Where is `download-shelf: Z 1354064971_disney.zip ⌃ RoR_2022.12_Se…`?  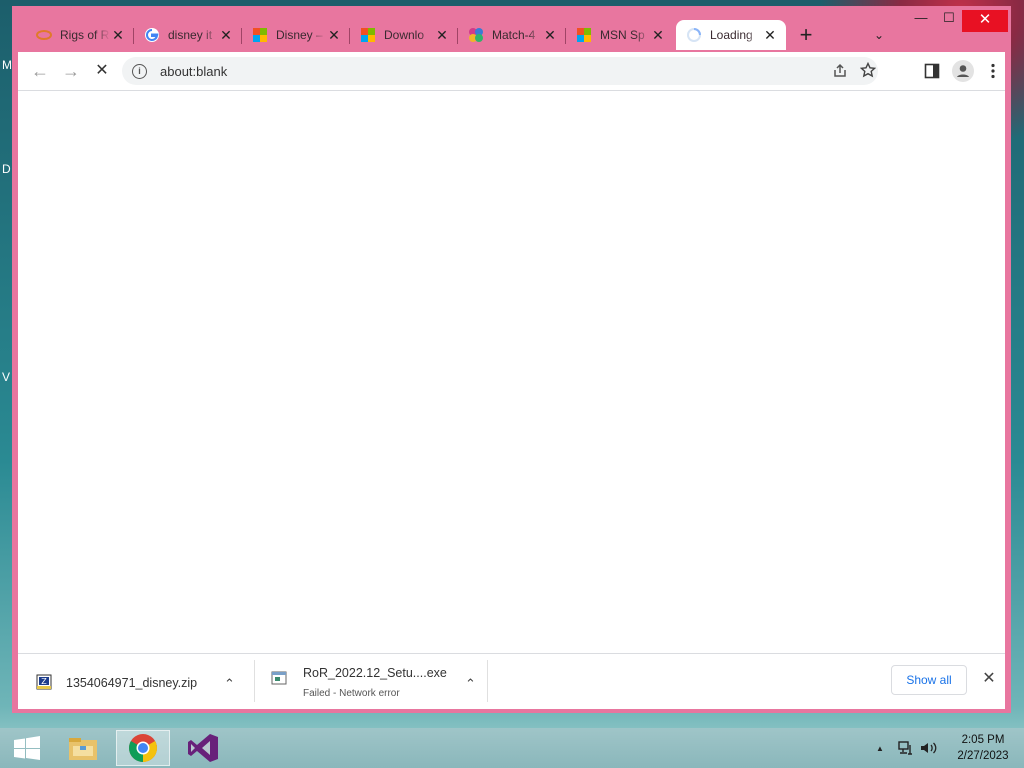 download-shelf: Z 1354064971_disney.zip ⌃ RoR_2022.12_Se… is located at coordinates (511, 681).